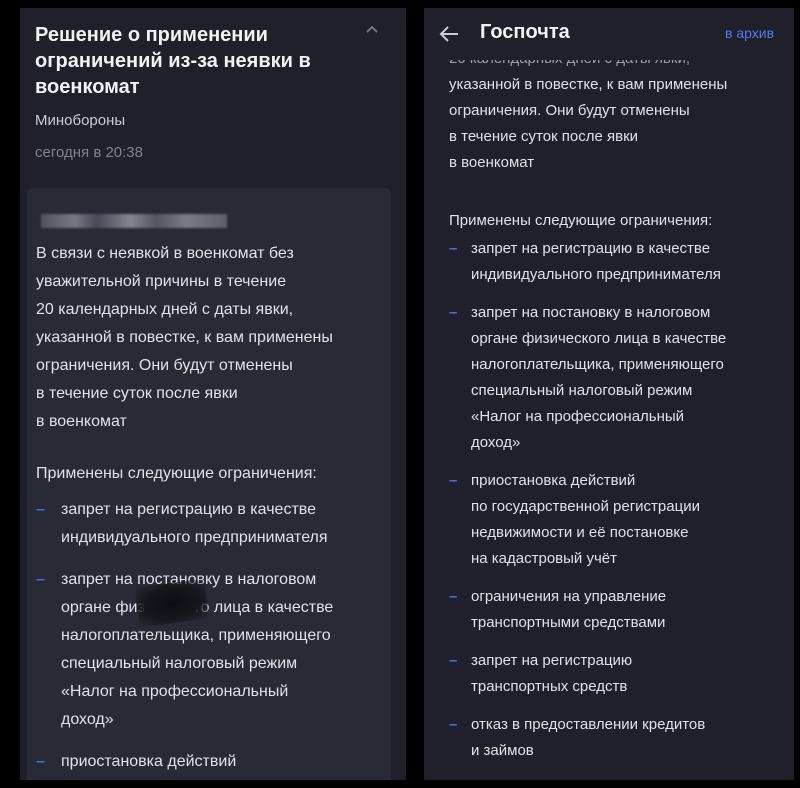 The image size is (800, 788). I want to click on list-item-line: транспортными средствами, so click(568, 622).